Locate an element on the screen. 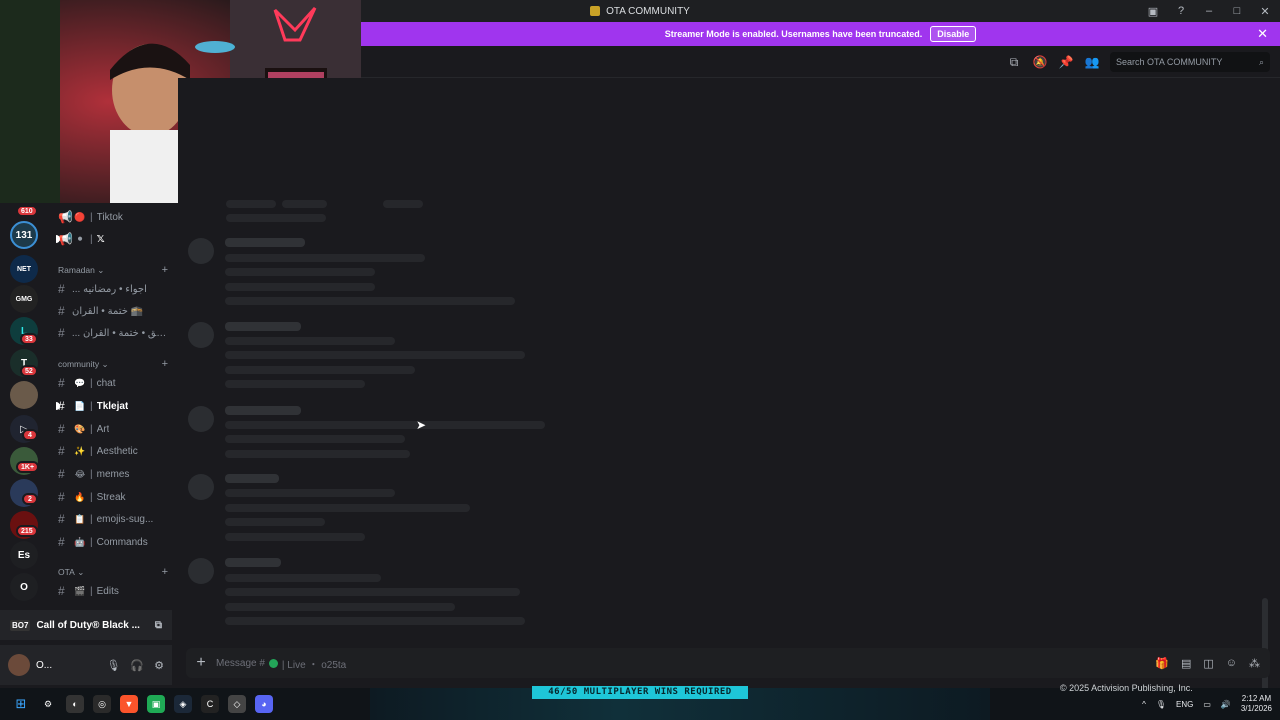 The width and height of the screenshot is (1280, 720). server-icon-es: Es is located at coordinates (24, 555).